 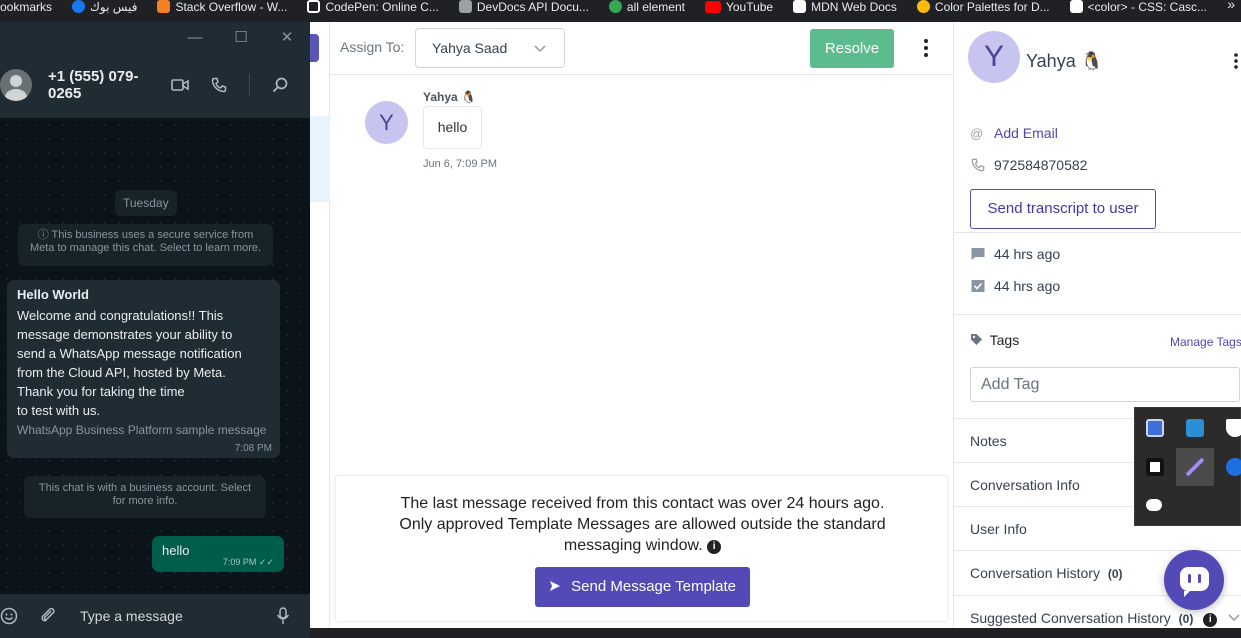 I want to click on add-tag-input: Add Tag, so click(x=1105, y=384).